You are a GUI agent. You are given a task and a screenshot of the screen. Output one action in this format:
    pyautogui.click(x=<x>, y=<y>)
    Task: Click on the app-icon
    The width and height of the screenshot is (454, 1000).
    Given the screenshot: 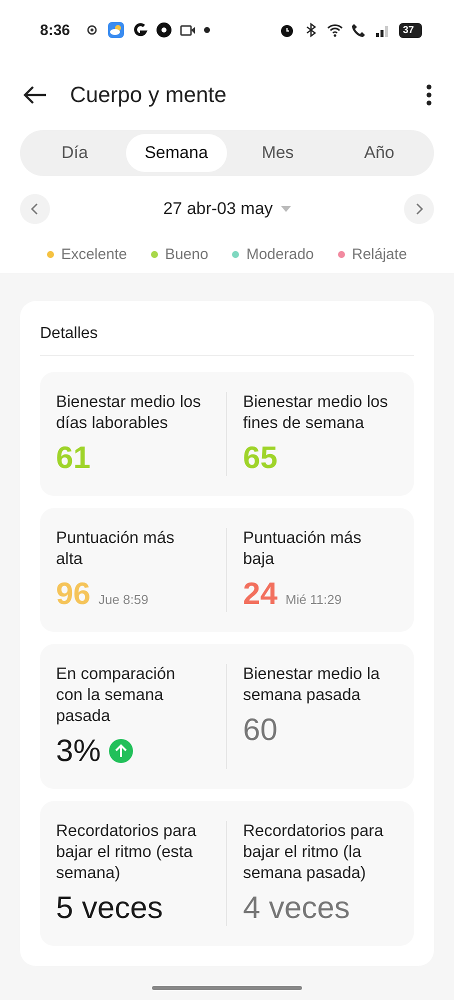 What is the action you would take?
    pyautogui.click(x=140, y=30)
    